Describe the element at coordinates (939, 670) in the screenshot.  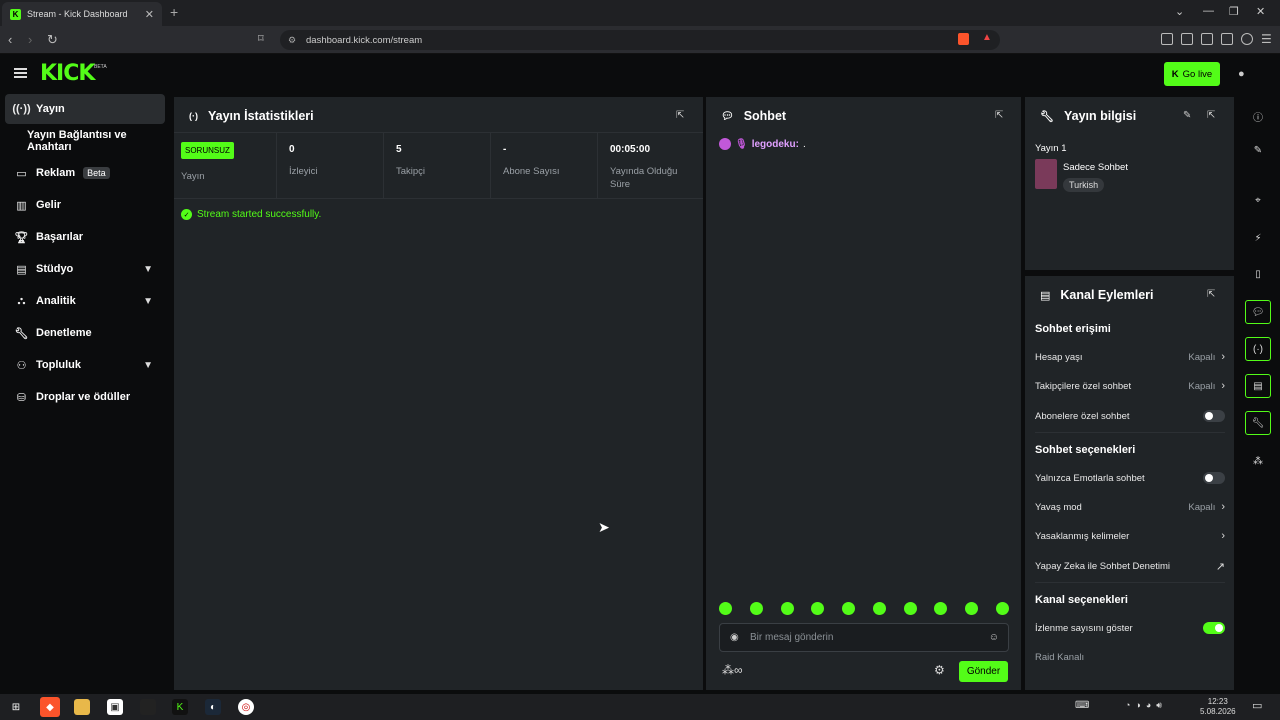
I see `gear-icon: ⚙` at that location.